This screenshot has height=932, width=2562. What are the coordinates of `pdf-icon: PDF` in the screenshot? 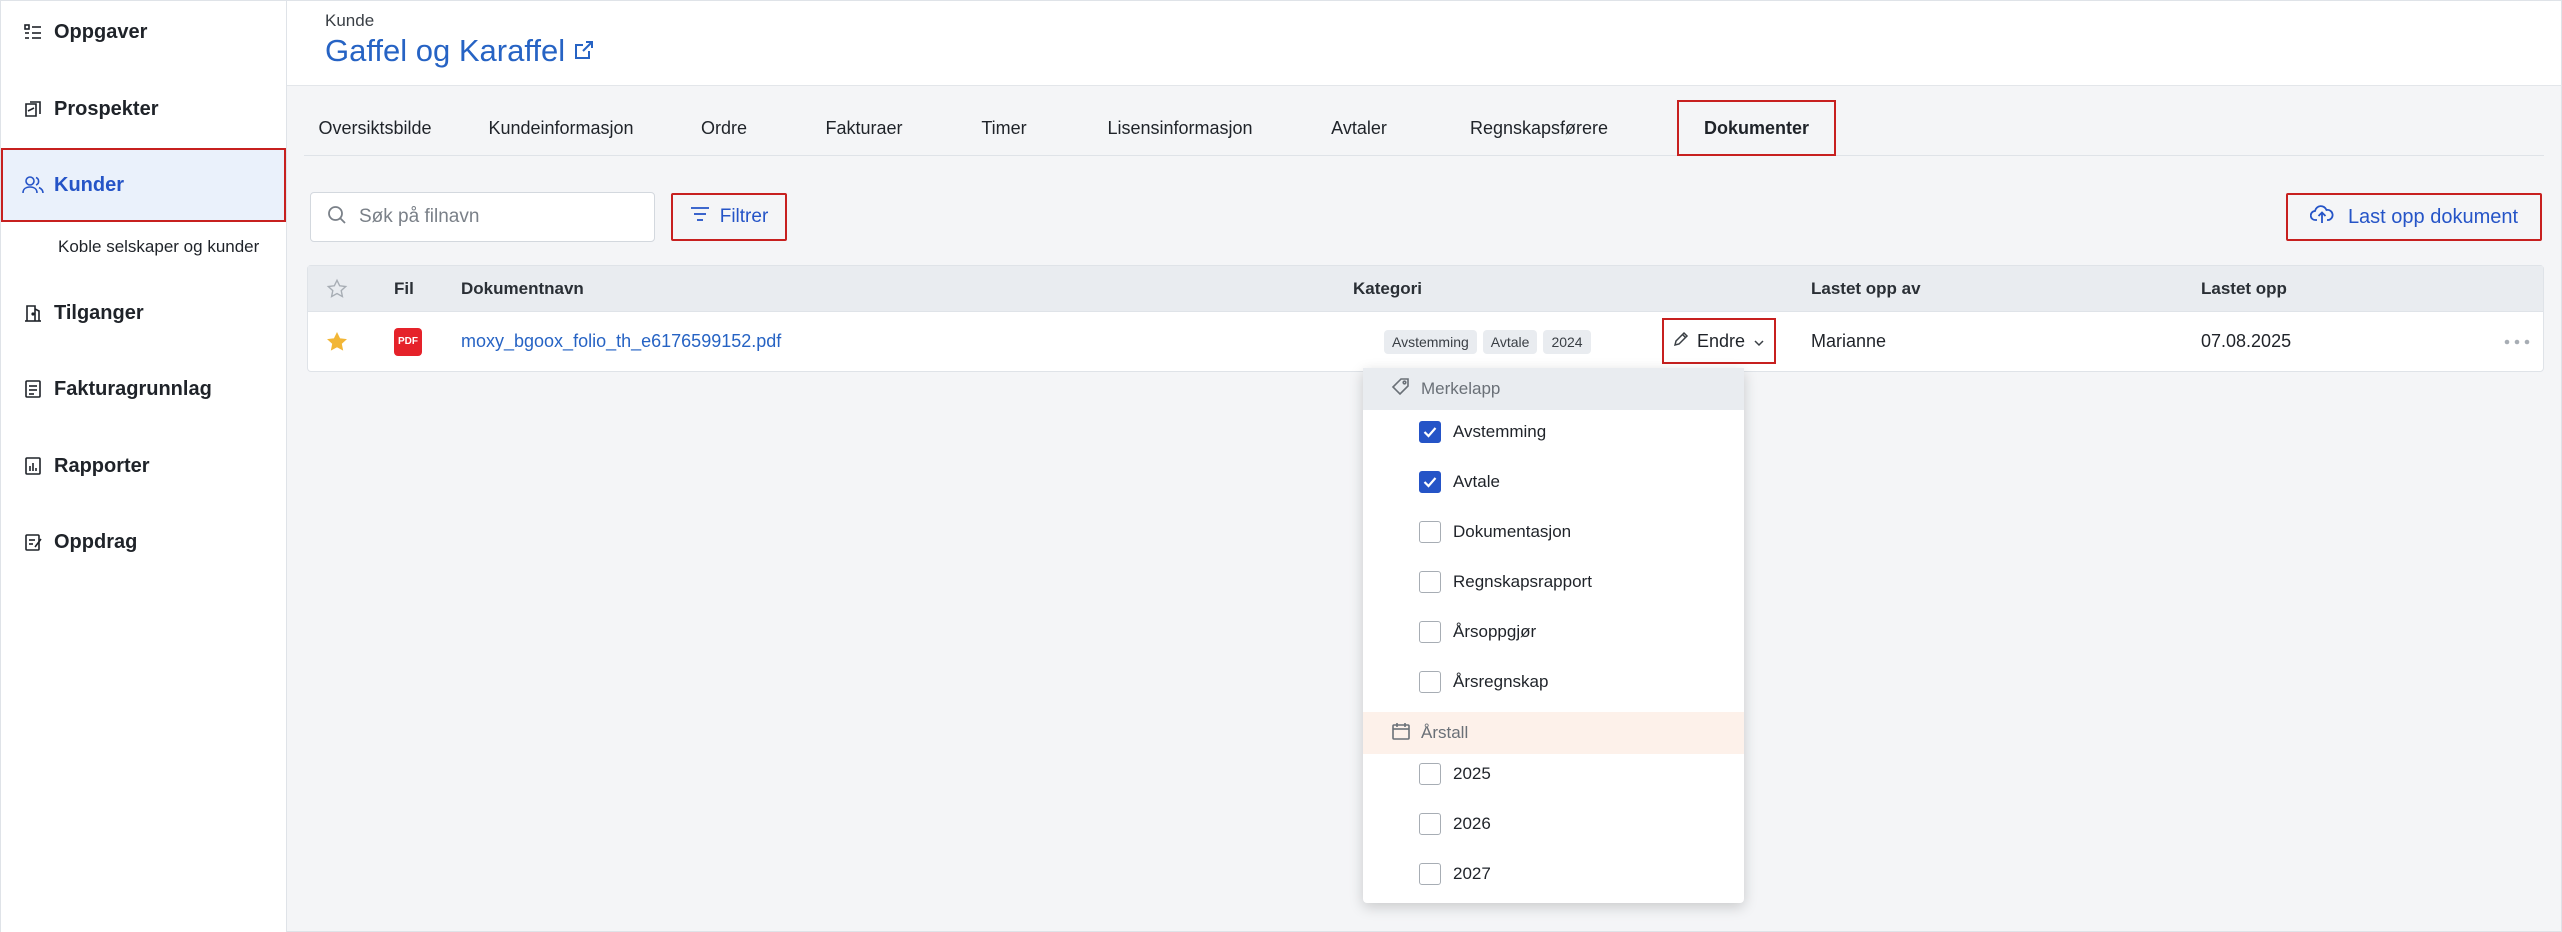 It's located at (408, 341).